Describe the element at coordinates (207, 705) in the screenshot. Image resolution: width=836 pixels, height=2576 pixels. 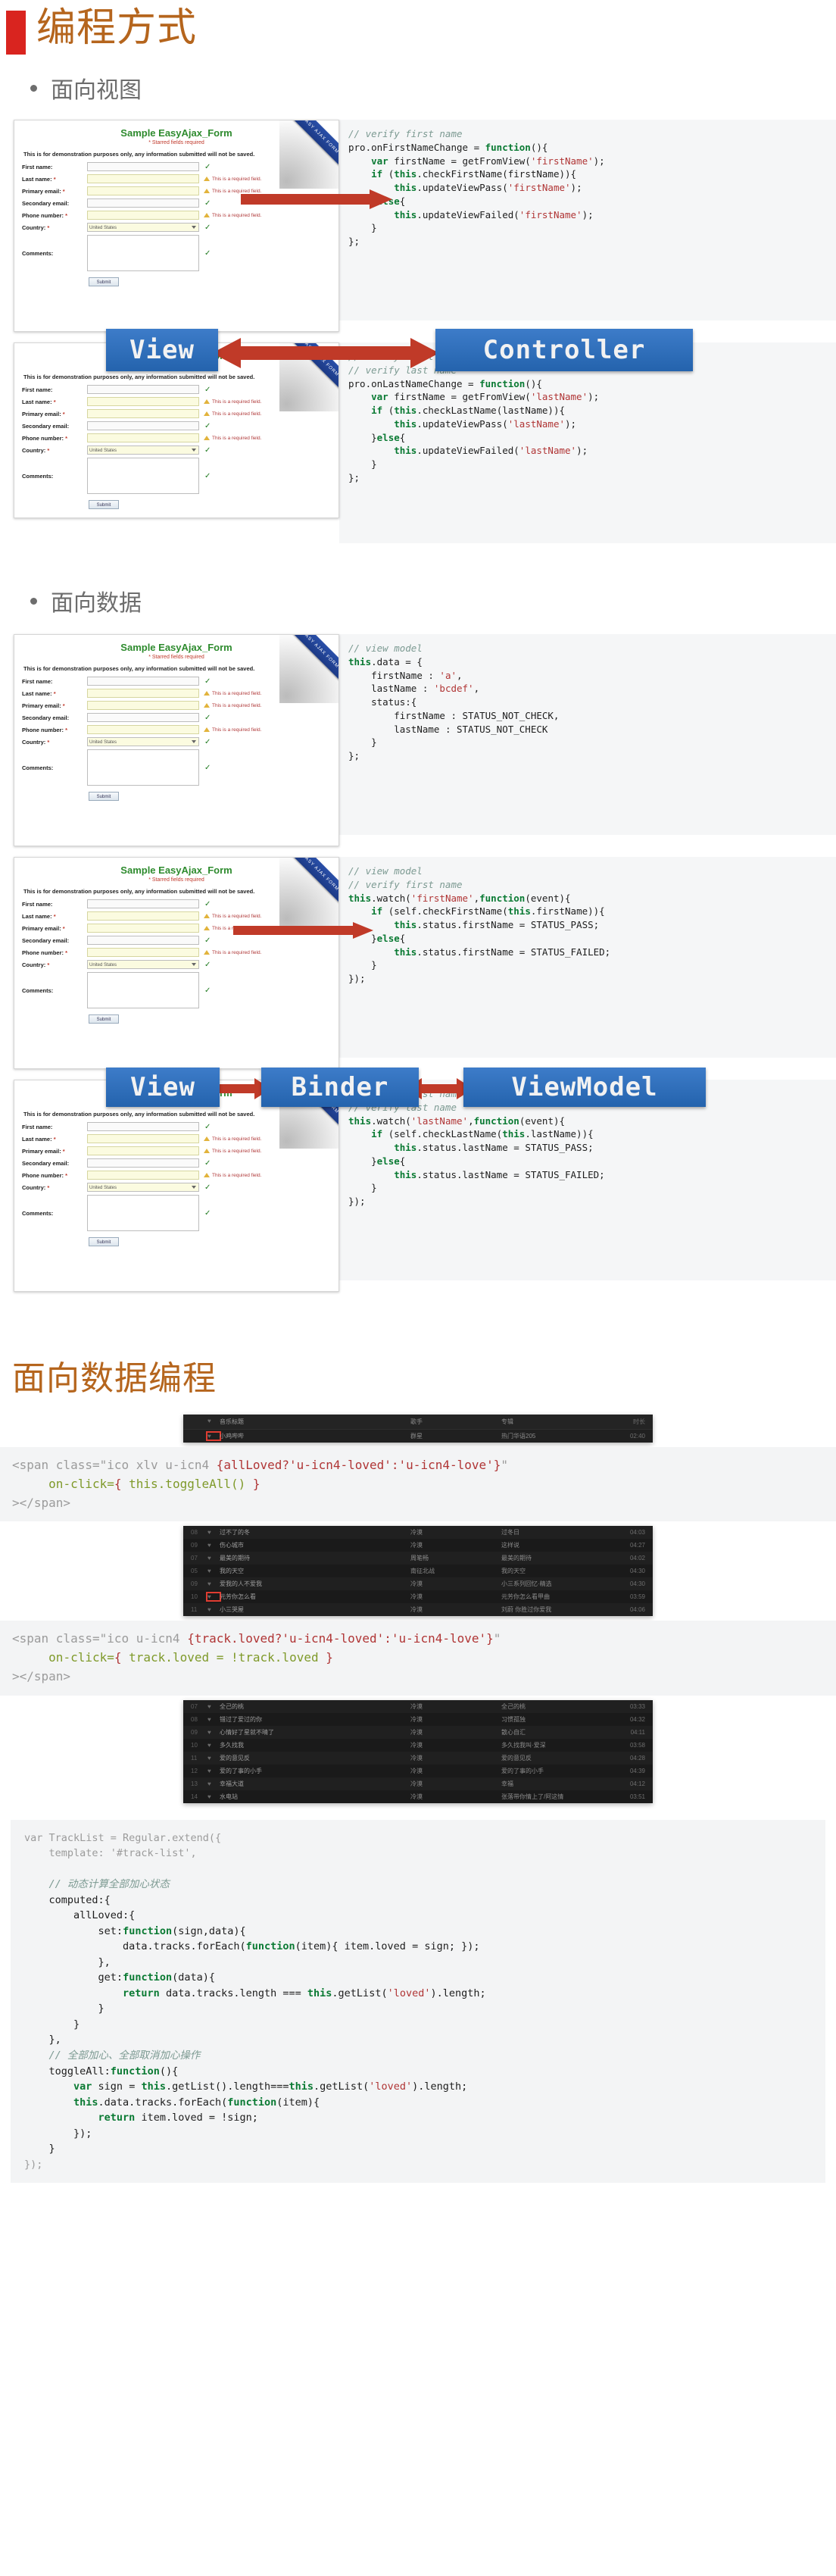
I see `warning-icon` at that location.